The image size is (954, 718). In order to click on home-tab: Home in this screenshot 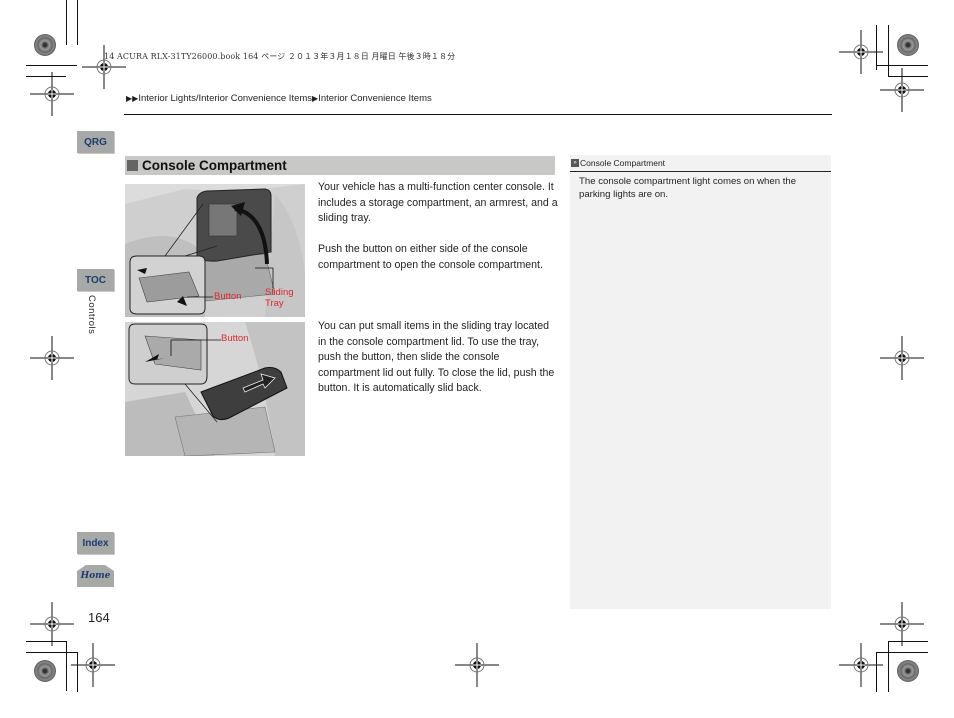, I will do `click(95, 576)`.